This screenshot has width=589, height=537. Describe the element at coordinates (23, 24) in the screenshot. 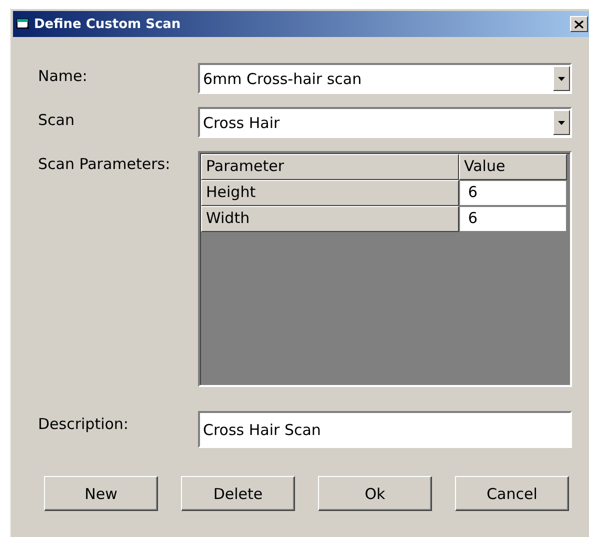

I see `window-app-icon` at that location.